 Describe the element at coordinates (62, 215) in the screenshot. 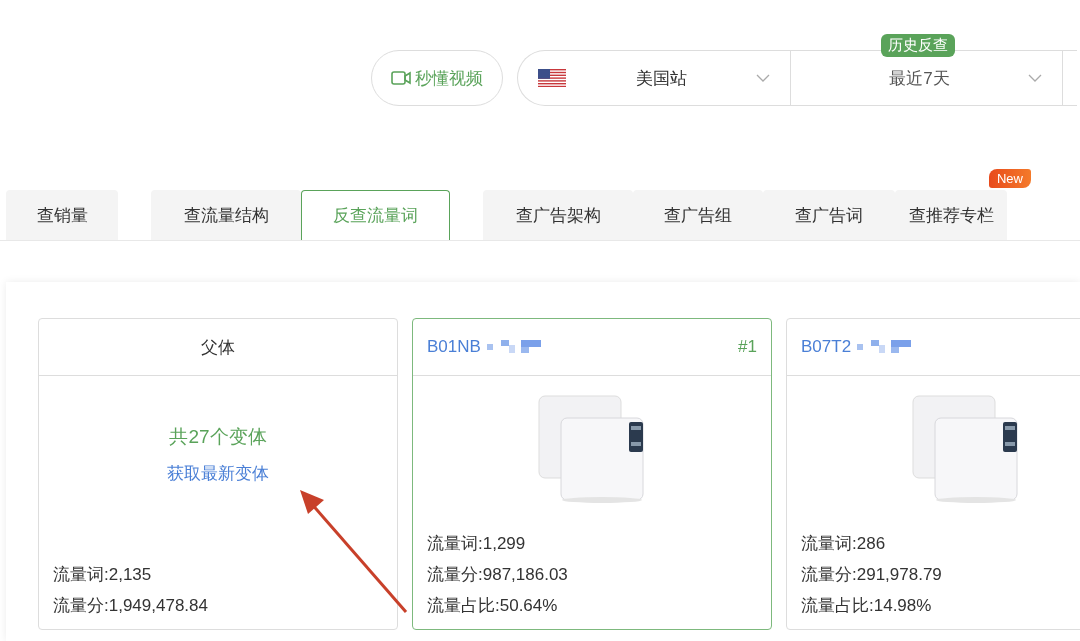

I see `tab: 查销量` at that location.